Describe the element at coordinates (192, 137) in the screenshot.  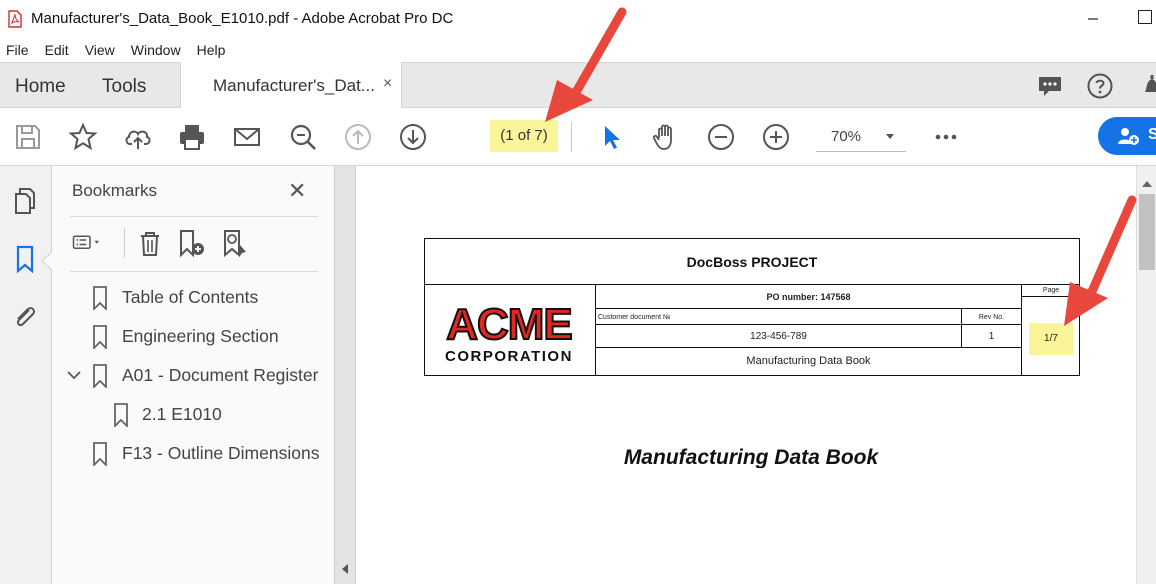
I see `print-icon` at that location.